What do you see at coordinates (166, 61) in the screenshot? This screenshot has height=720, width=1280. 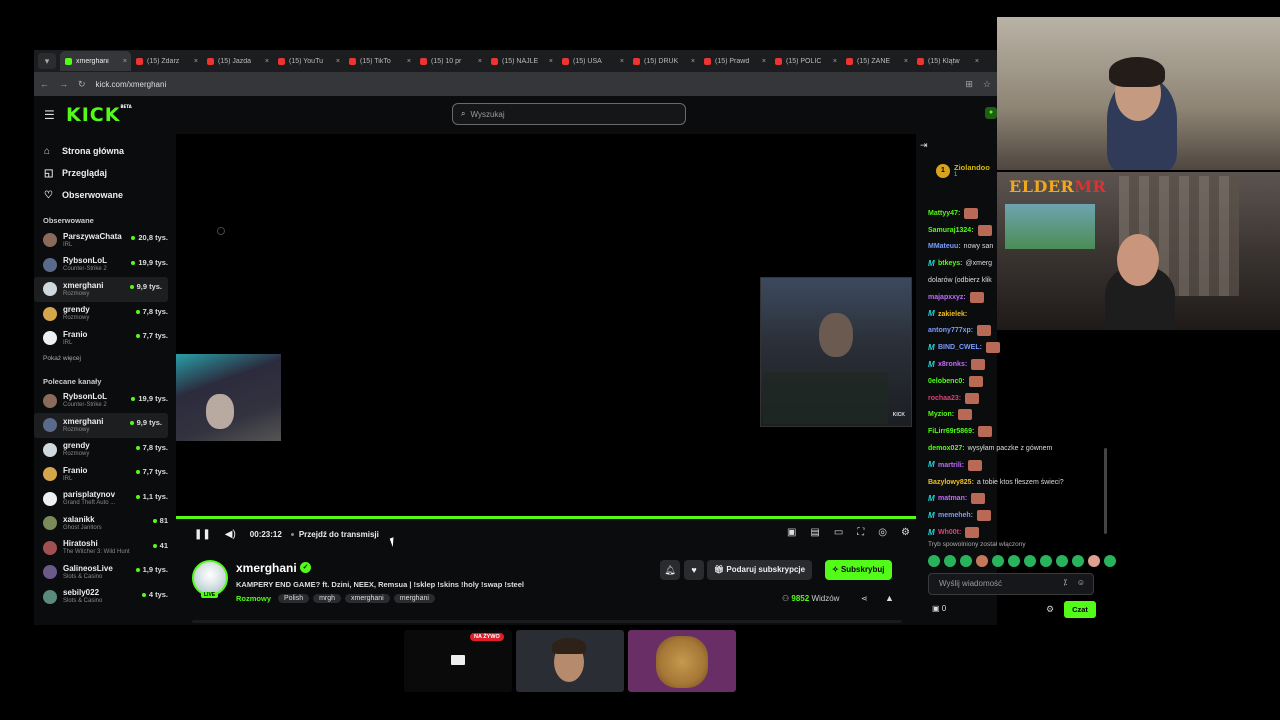 I see `browser-tab: (15) Zdarz ×` at bounding box center [166, 61].